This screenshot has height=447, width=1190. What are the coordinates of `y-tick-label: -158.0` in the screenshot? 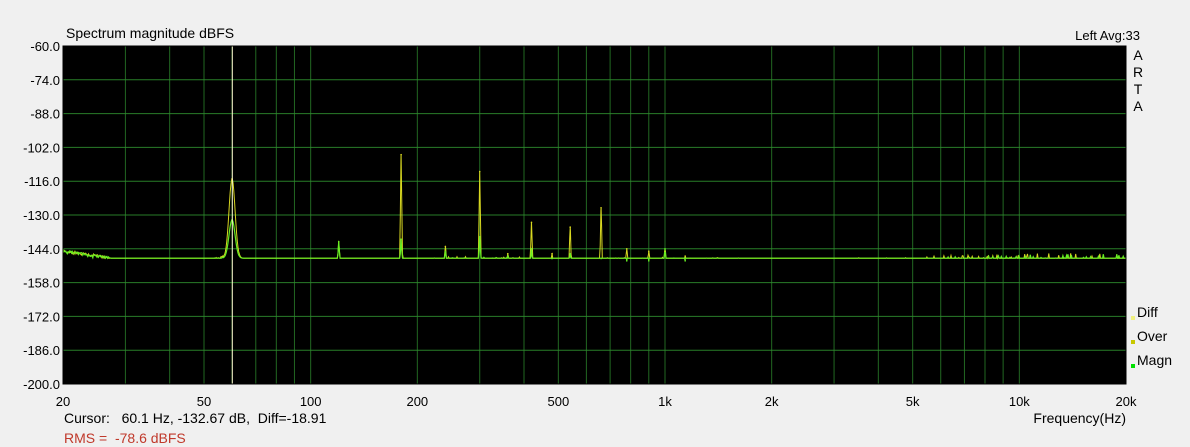 It's located at (41, 283).